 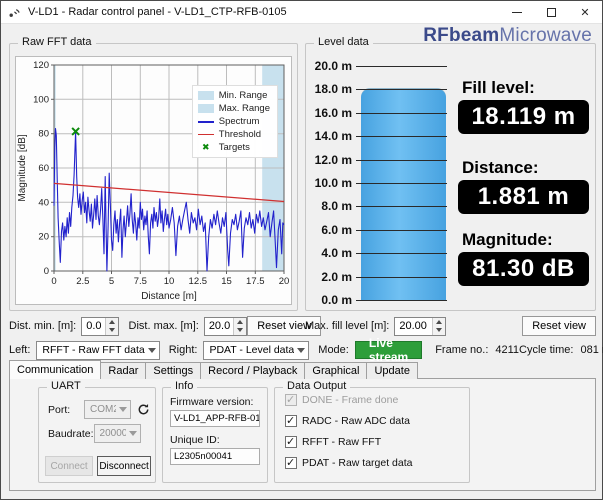 What do you see at coordinates (123, 370) in the screenshot?
I see `tab-radar: Radar` at bounding box center [123, 370].